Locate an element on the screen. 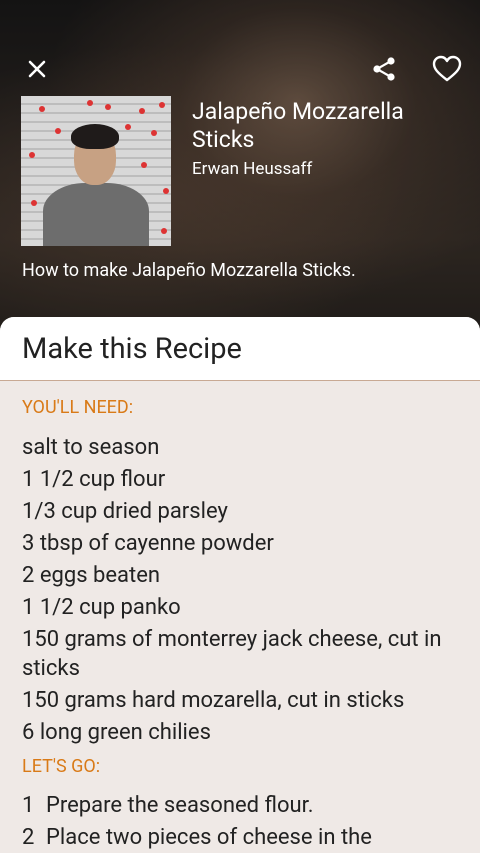 The width and height of the screenshot is (480, 853). favorite-button is located at coordinates (447, 69).